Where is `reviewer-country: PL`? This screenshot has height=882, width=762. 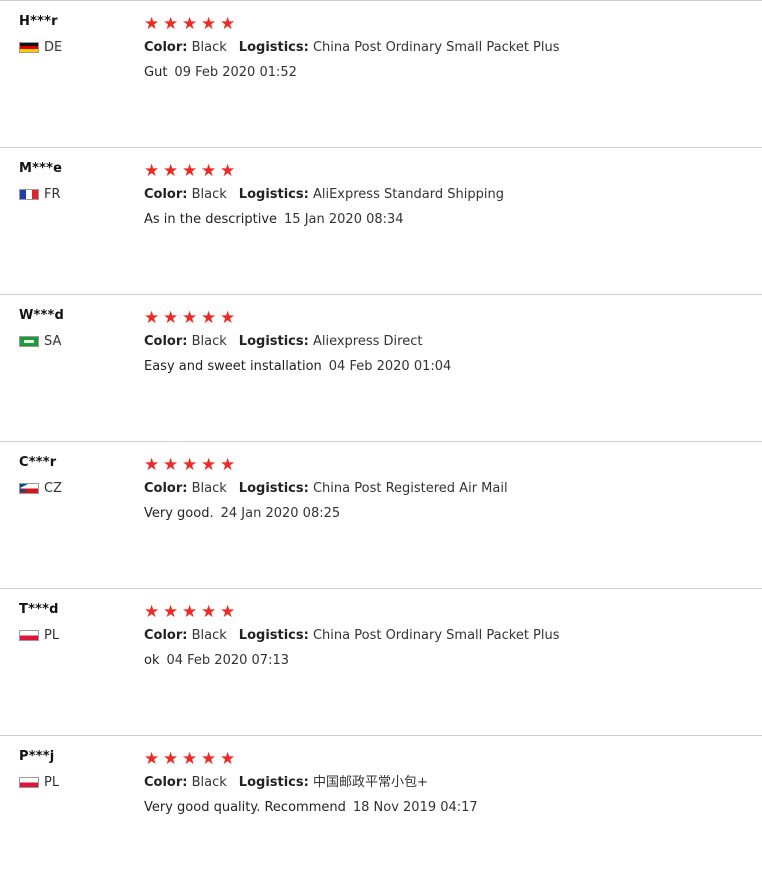 reviewer-country: PL is located at coordinates (74, 782).